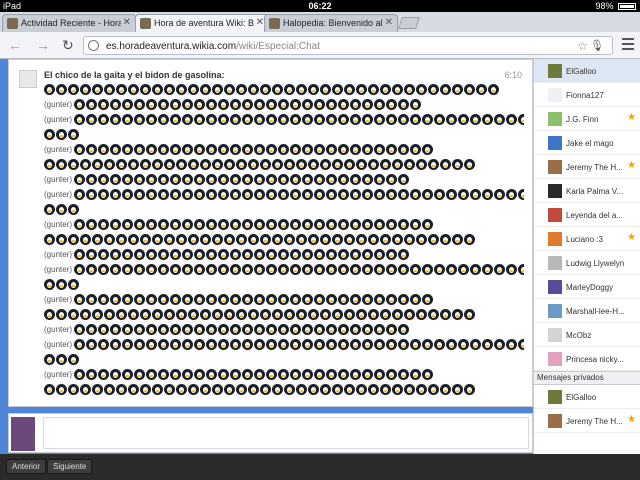  What do you see at coordinates (202, 23) in the screenshot?
I see `tab-hora-de-aventura: Hora de aventura Wiki: Bie ✕` at bounding box center [202, 23].